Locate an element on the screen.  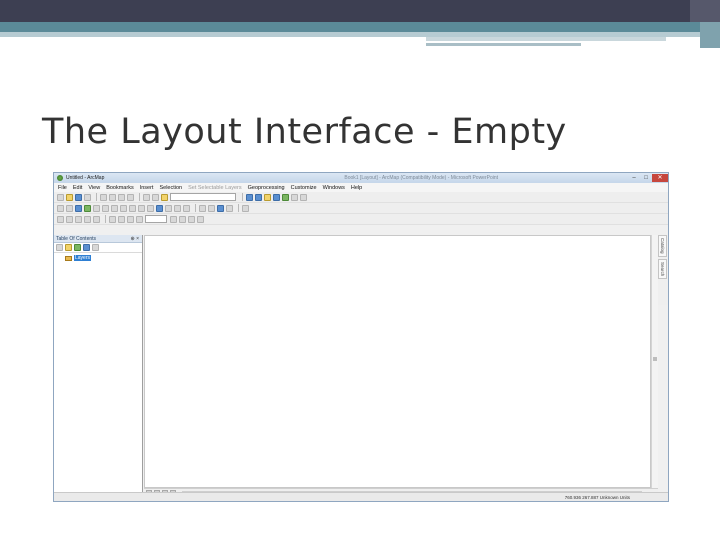
arctoolbox-icon is located at coordinates (285, 197).